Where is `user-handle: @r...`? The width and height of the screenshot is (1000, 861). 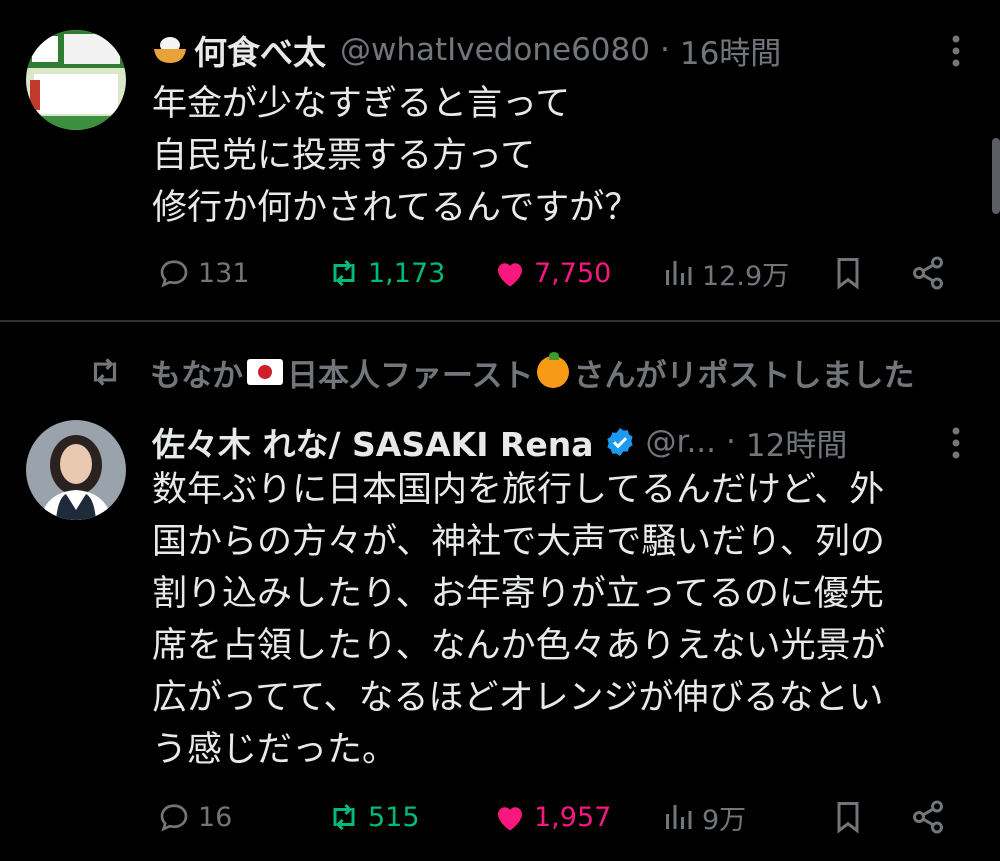
user-handle: @r... is located at coordinates (681, 442).